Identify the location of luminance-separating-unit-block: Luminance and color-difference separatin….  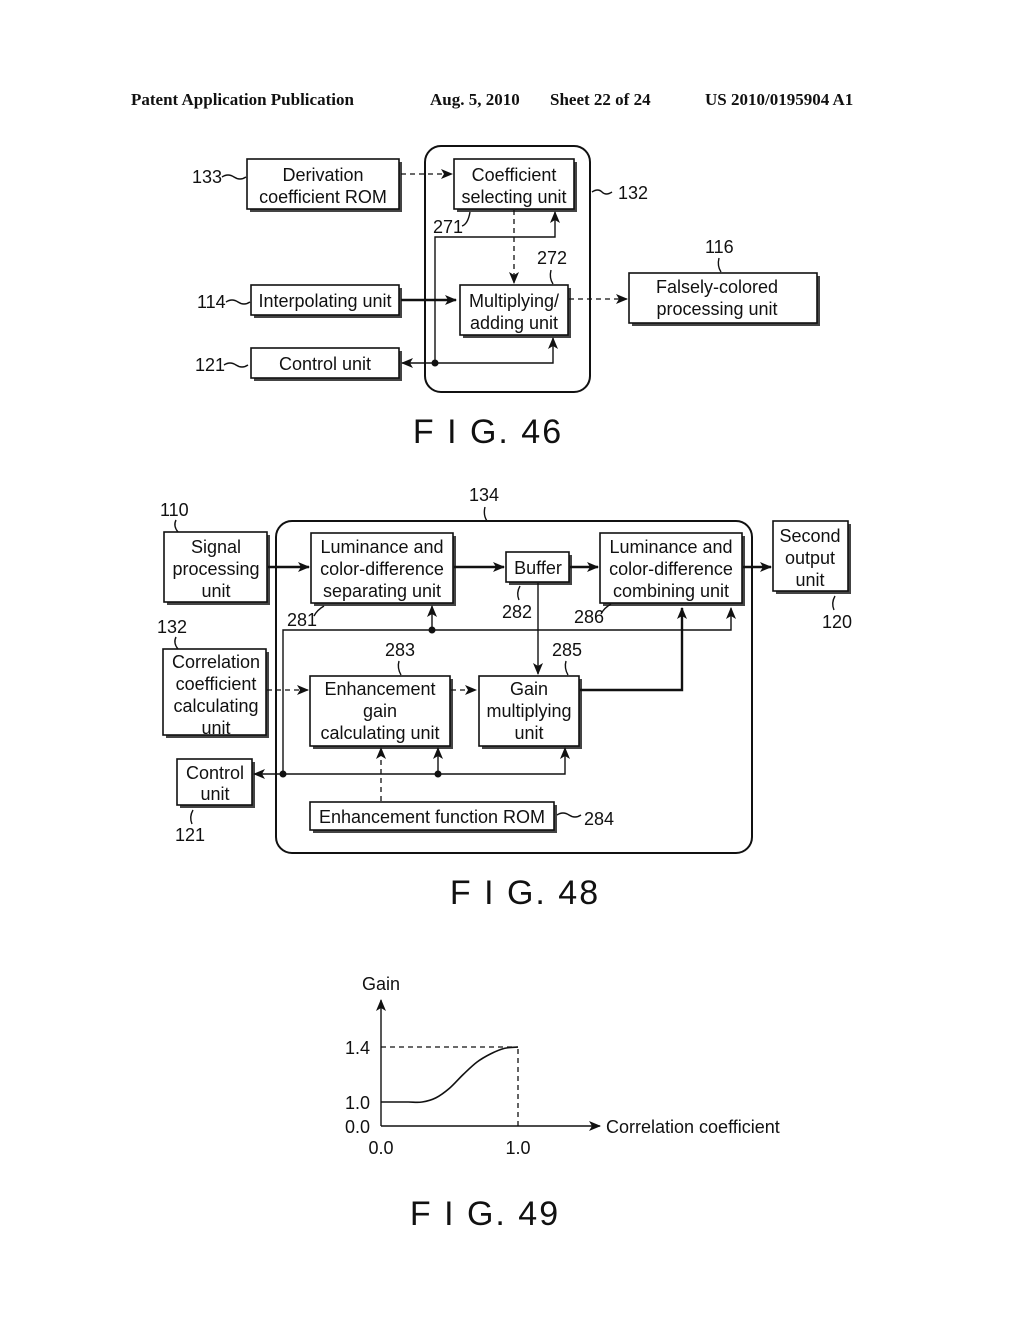
(383, 569).